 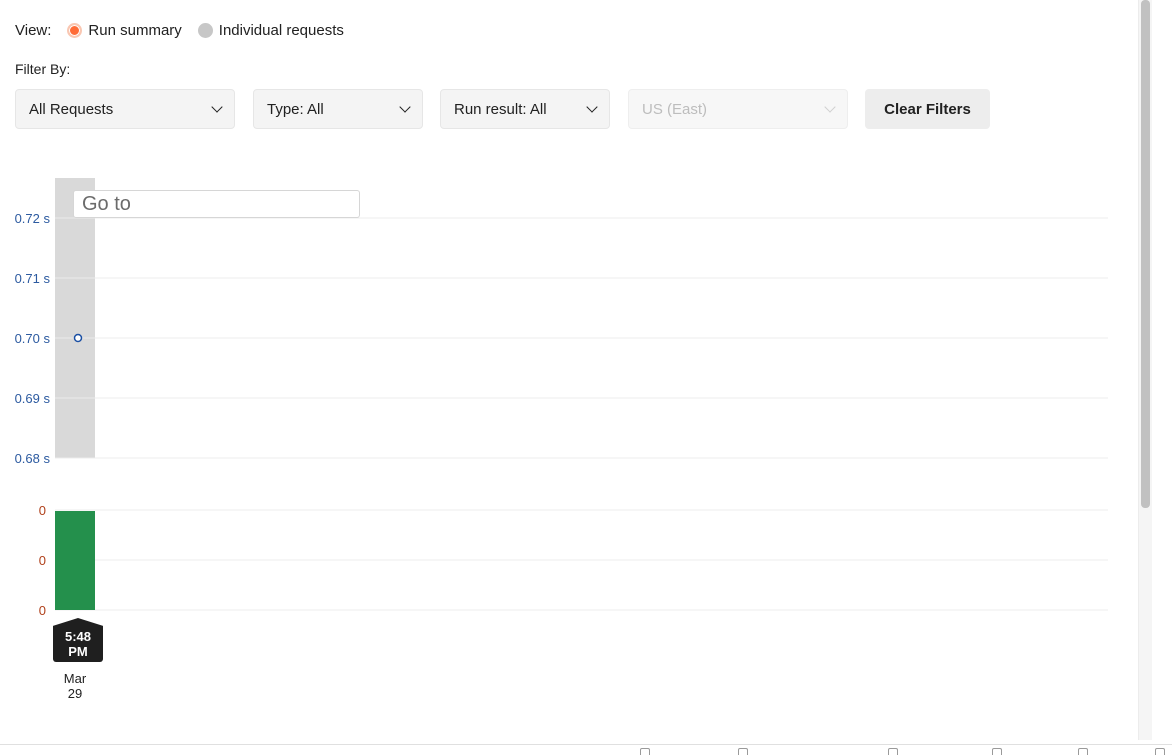 What do you see at coordinates (1145, 254) in the screenshot?
I see `scrollbar-thumb` at bounding box center [1145, 254].